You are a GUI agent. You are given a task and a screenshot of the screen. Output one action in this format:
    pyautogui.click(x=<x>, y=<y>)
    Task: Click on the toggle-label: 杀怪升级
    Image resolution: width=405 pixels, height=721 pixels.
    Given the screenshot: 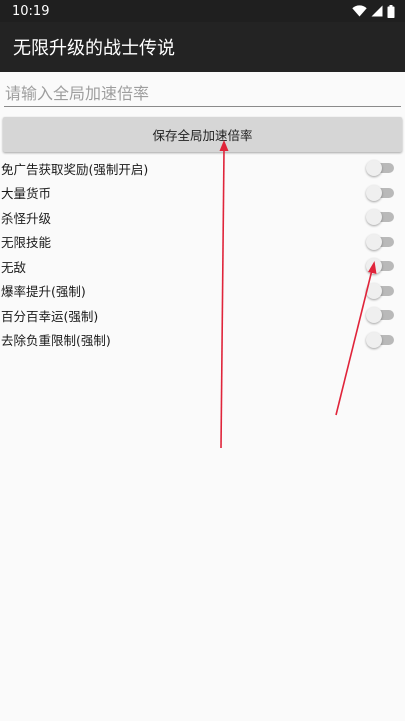 What is the action you would take?
    pyautogui.click(x=26, y=218)
    